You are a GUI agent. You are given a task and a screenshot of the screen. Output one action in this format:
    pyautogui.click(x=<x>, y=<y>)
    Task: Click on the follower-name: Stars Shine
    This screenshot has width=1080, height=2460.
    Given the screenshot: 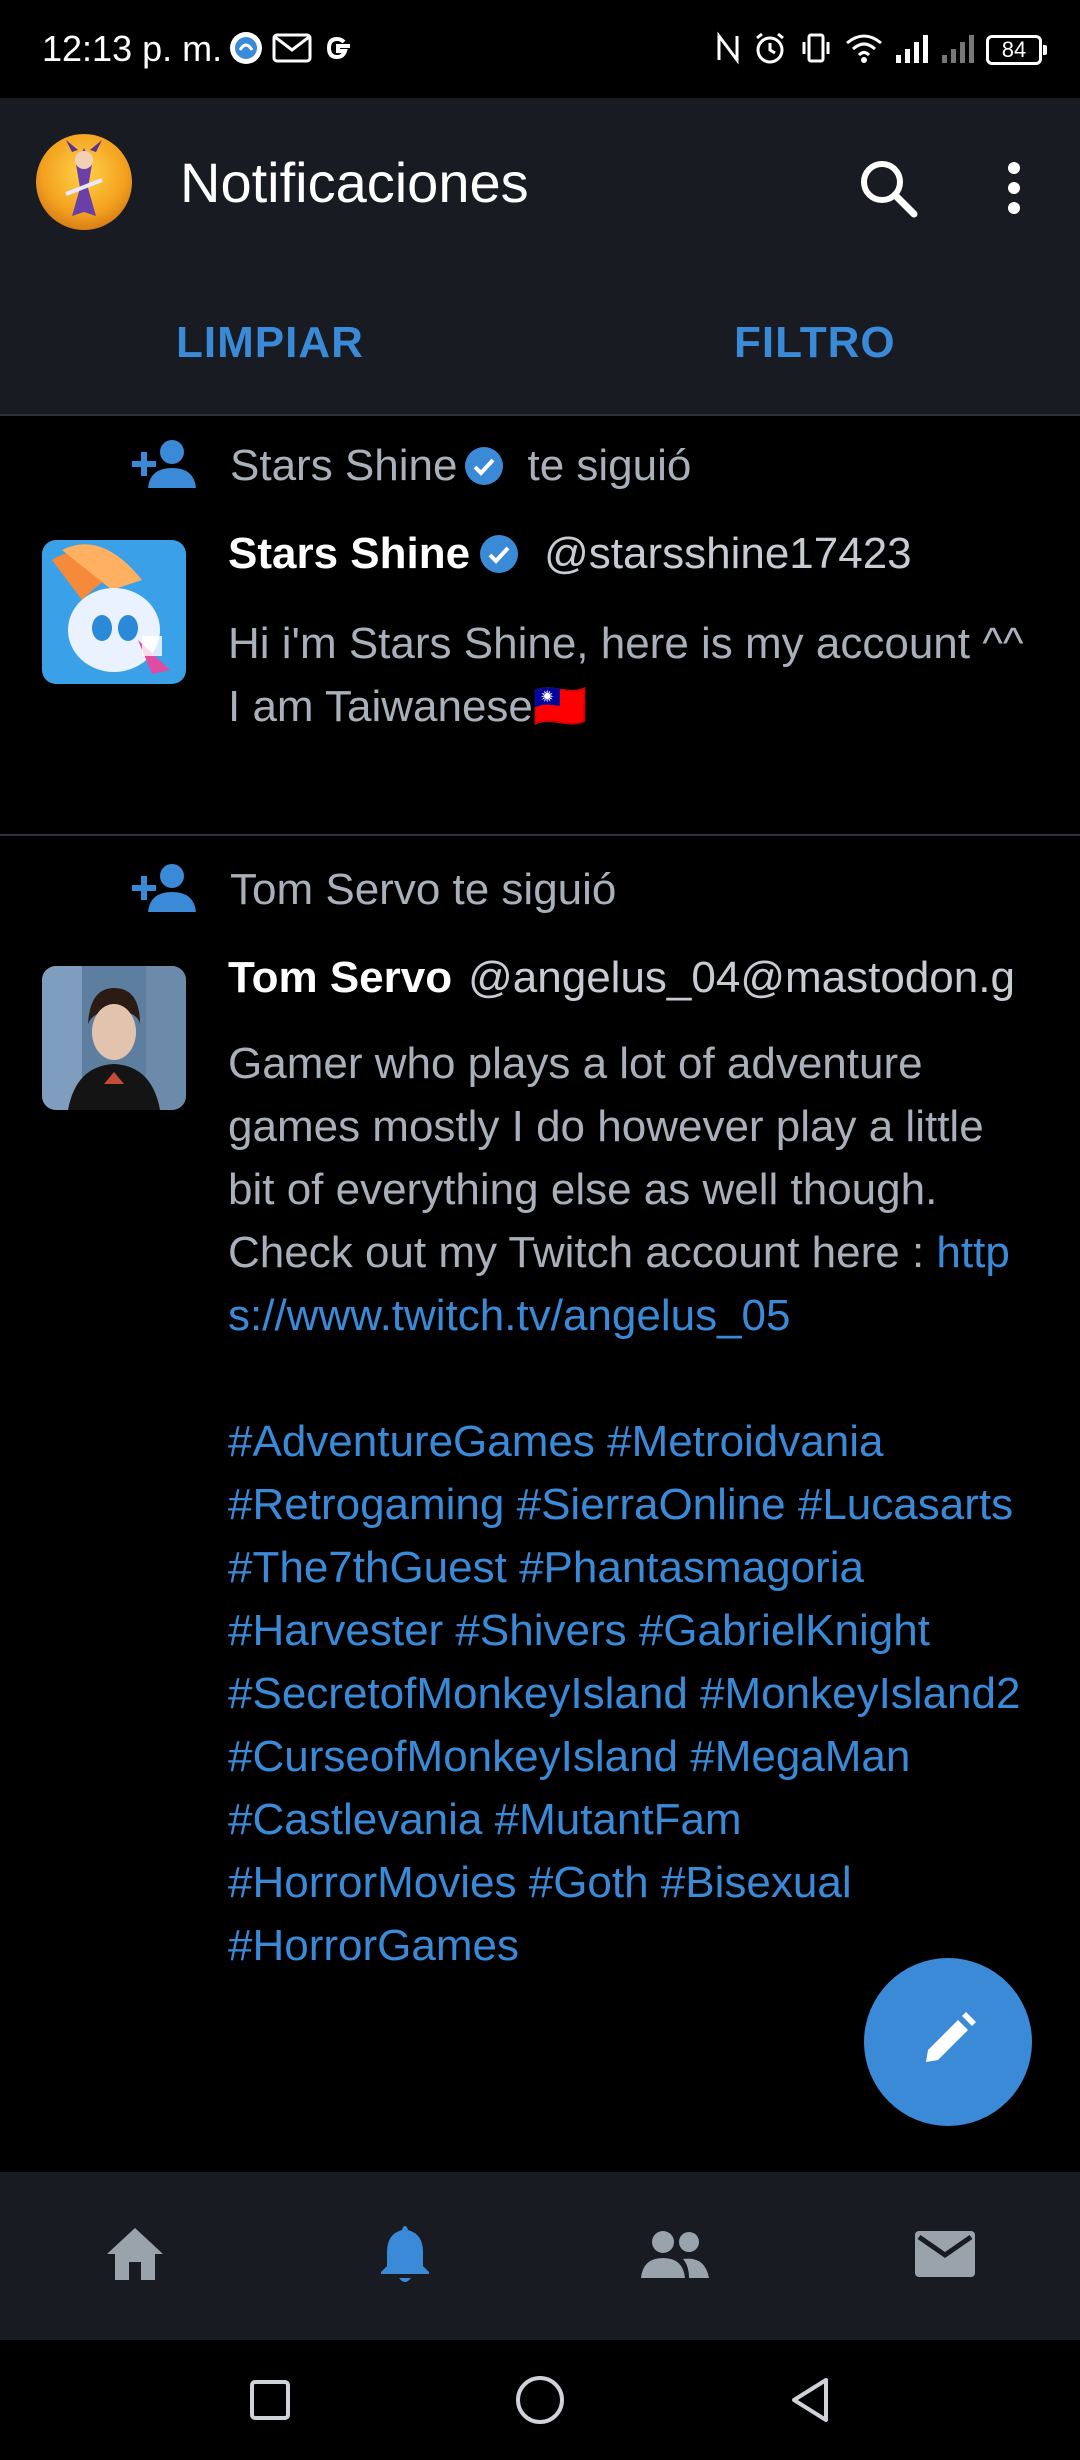 What is the action you would take?
    pyautogui.click(x=343, y=466)
    